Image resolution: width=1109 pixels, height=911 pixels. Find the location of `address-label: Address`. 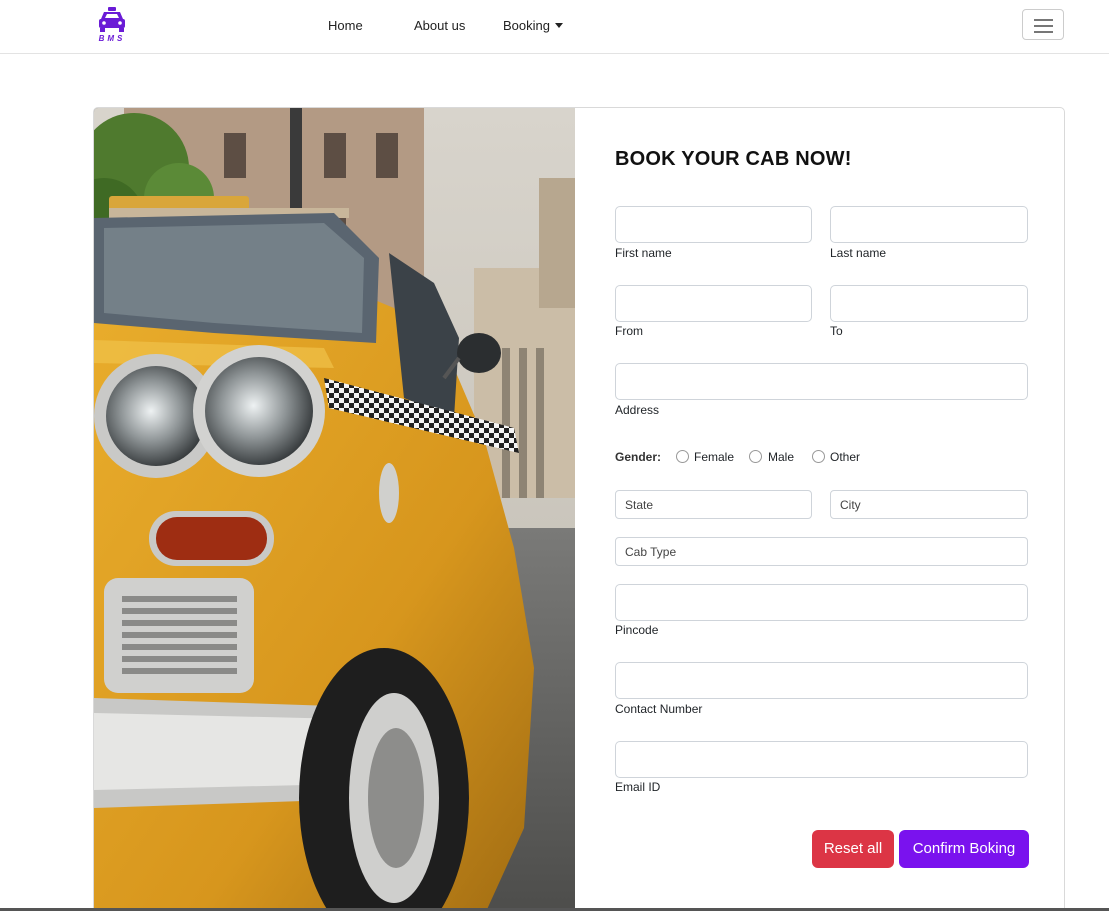

address-label: Address is located at coordinates (637, 410).